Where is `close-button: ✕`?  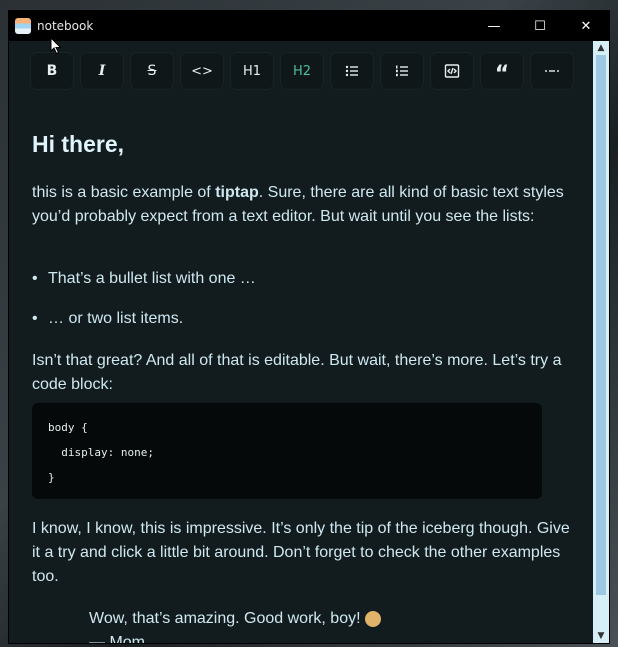
close-button: ✕ is located at coordinates (586, 26).